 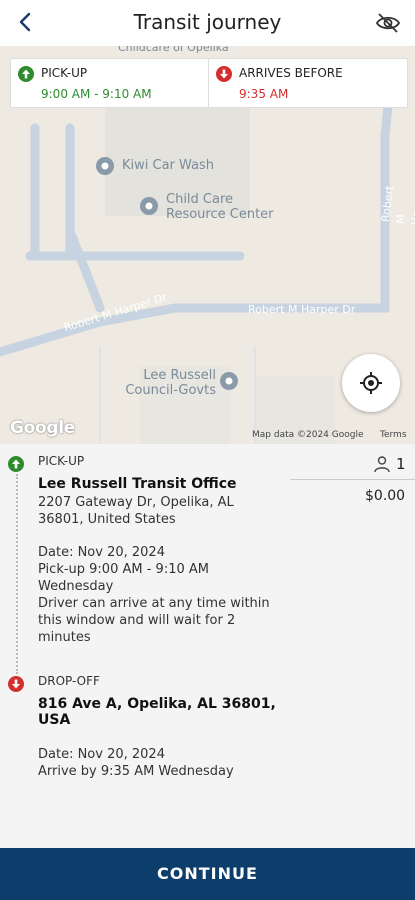 I want to click on app-header: Transit journey, so click(x=207, y=23).